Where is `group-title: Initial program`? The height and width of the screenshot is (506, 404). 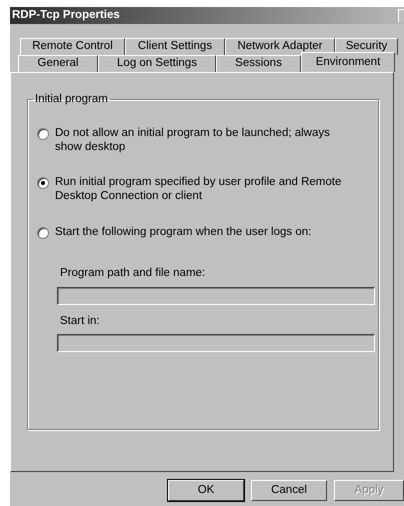
group-title: Initial program is located at coordinates (71, 100).